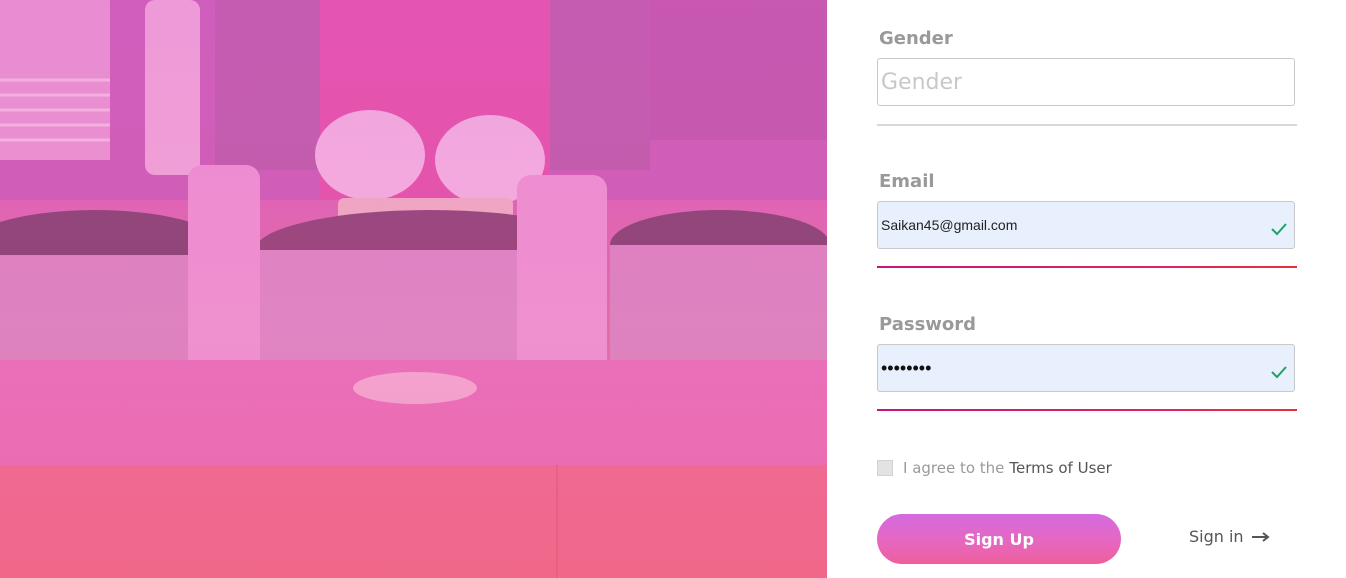 The height and width of the screenshot is (578, 1346). I want to click on password-input: ••••••••, so click(1086, 368).